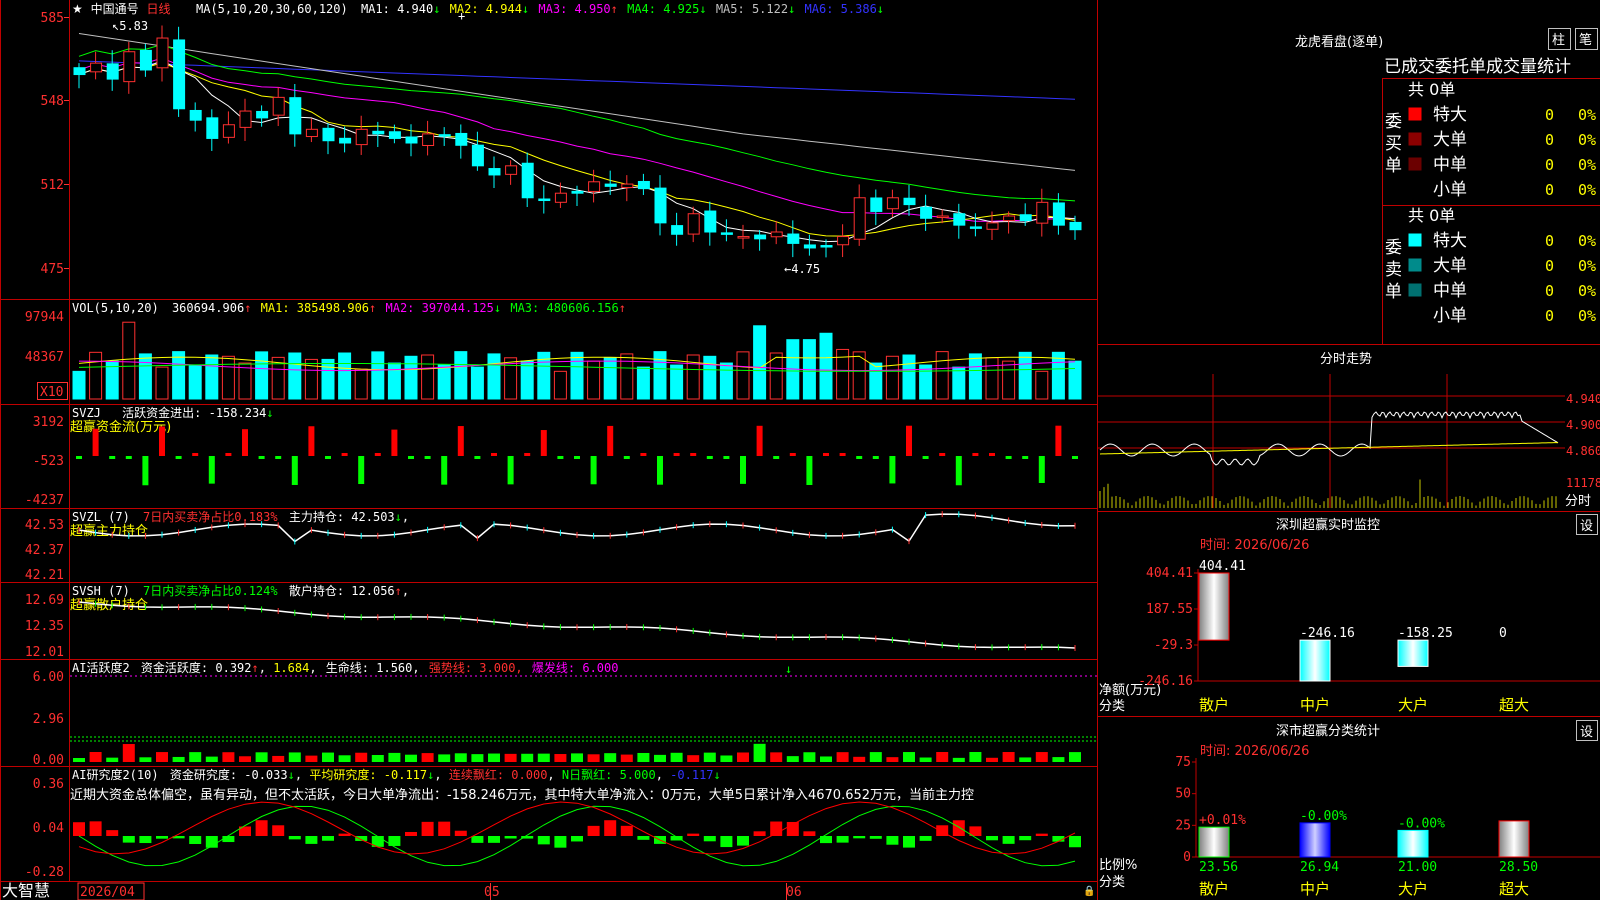  What do you see at coordinates (194, 412) in the screenshot?
I see `svzj-value: 活跃资金进出: -158.234` at bounding box center [194, 412].